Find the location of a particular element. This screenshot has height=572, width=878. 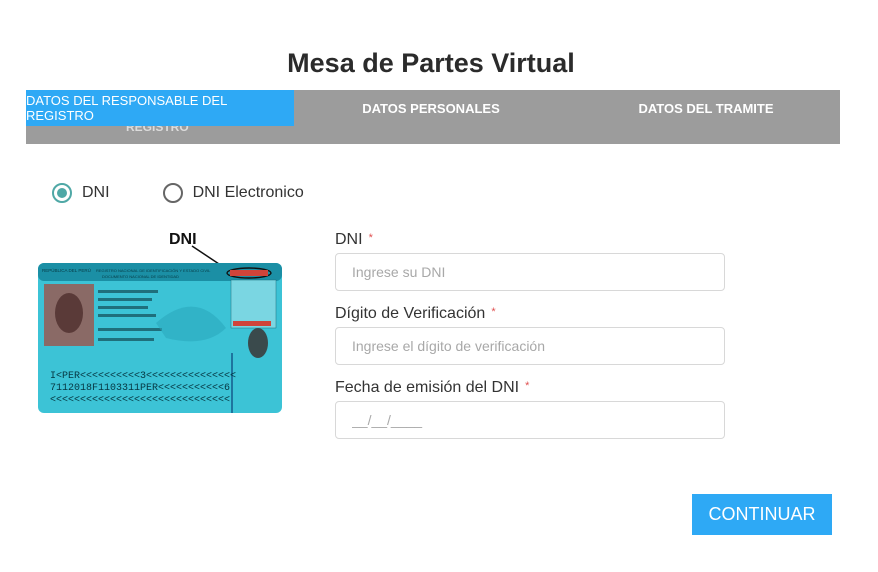

issue-date-input is located at coordinates (530, 420).